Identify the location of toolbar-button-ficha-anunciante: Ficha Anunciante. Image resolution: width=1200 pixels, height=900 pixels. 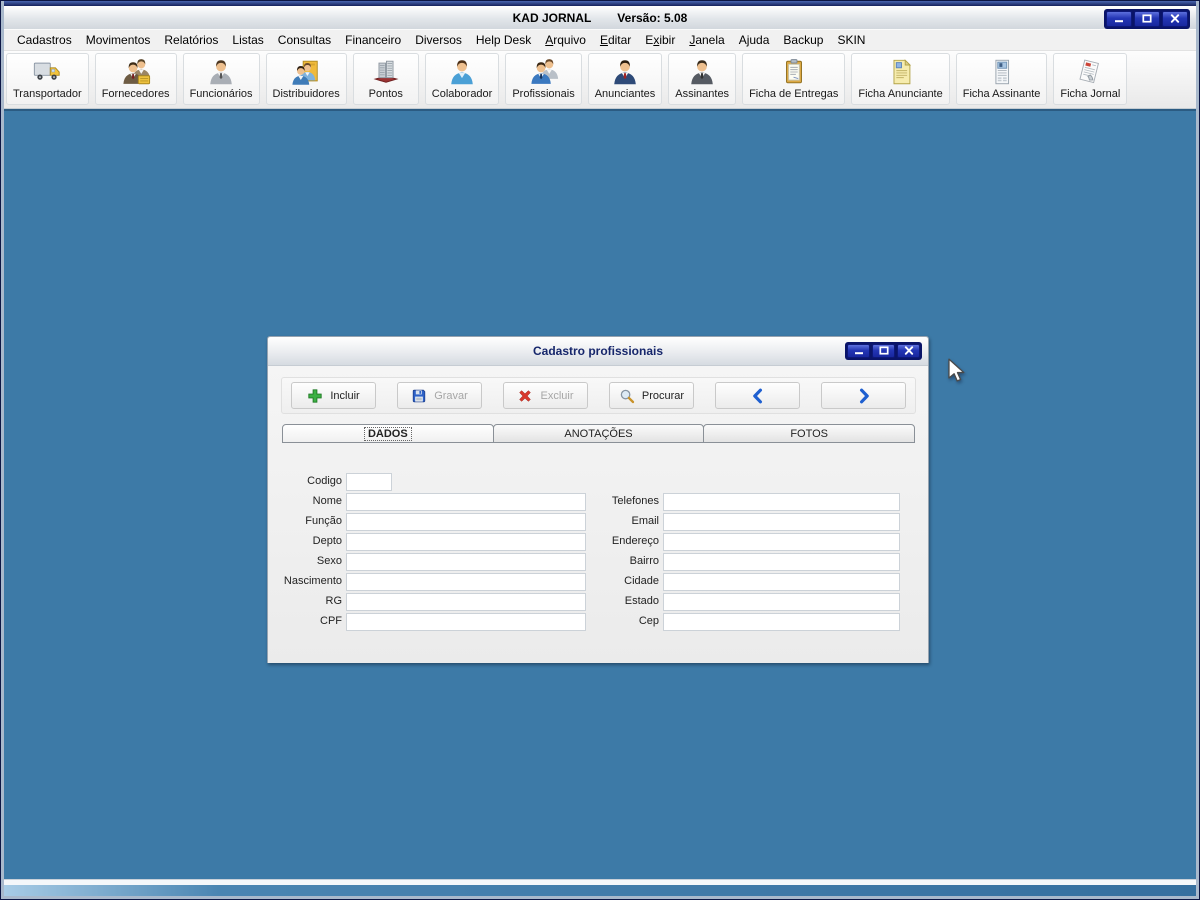
(900, 79).